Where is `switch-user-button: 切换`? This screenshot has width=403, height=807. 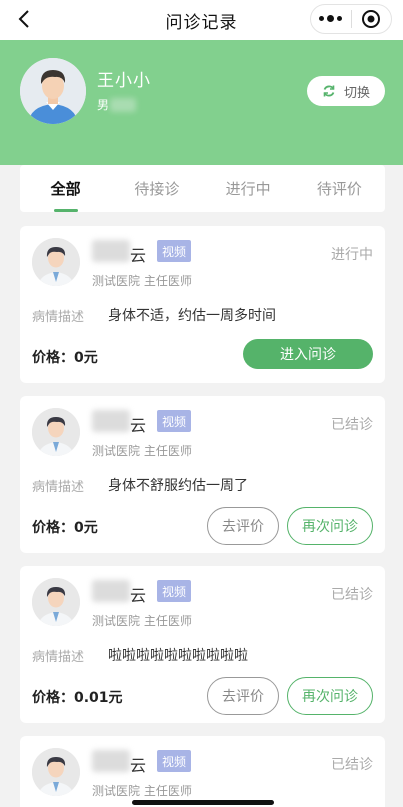
switch-user-button: 切换 is located at coordinates (346, 91).